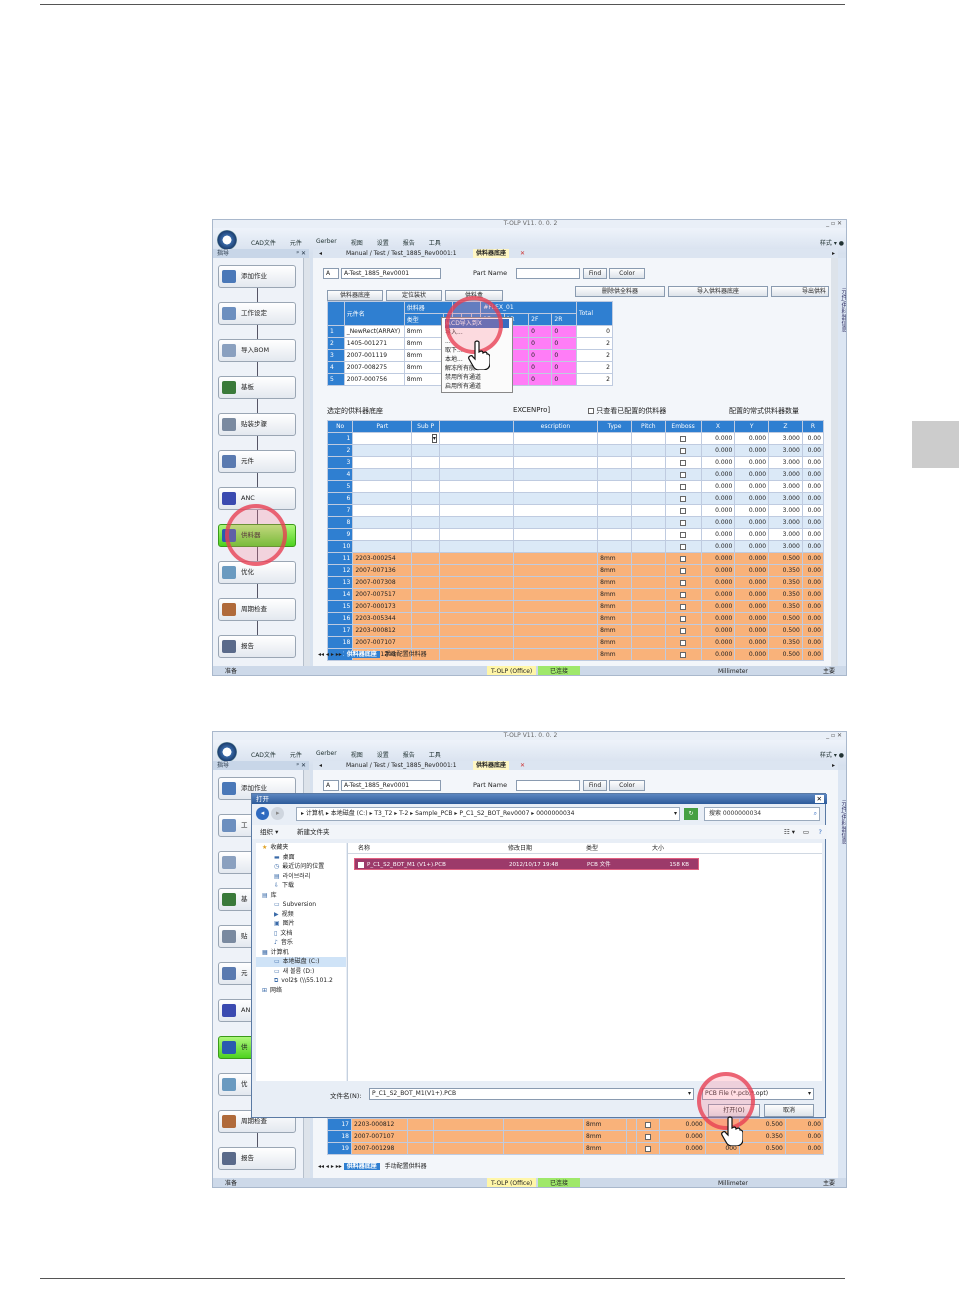  Describe the element at coordinates (575, 450) in the screenshot. I see `table-row: 2 0.000 0.000 3.000 0.00` at that location.